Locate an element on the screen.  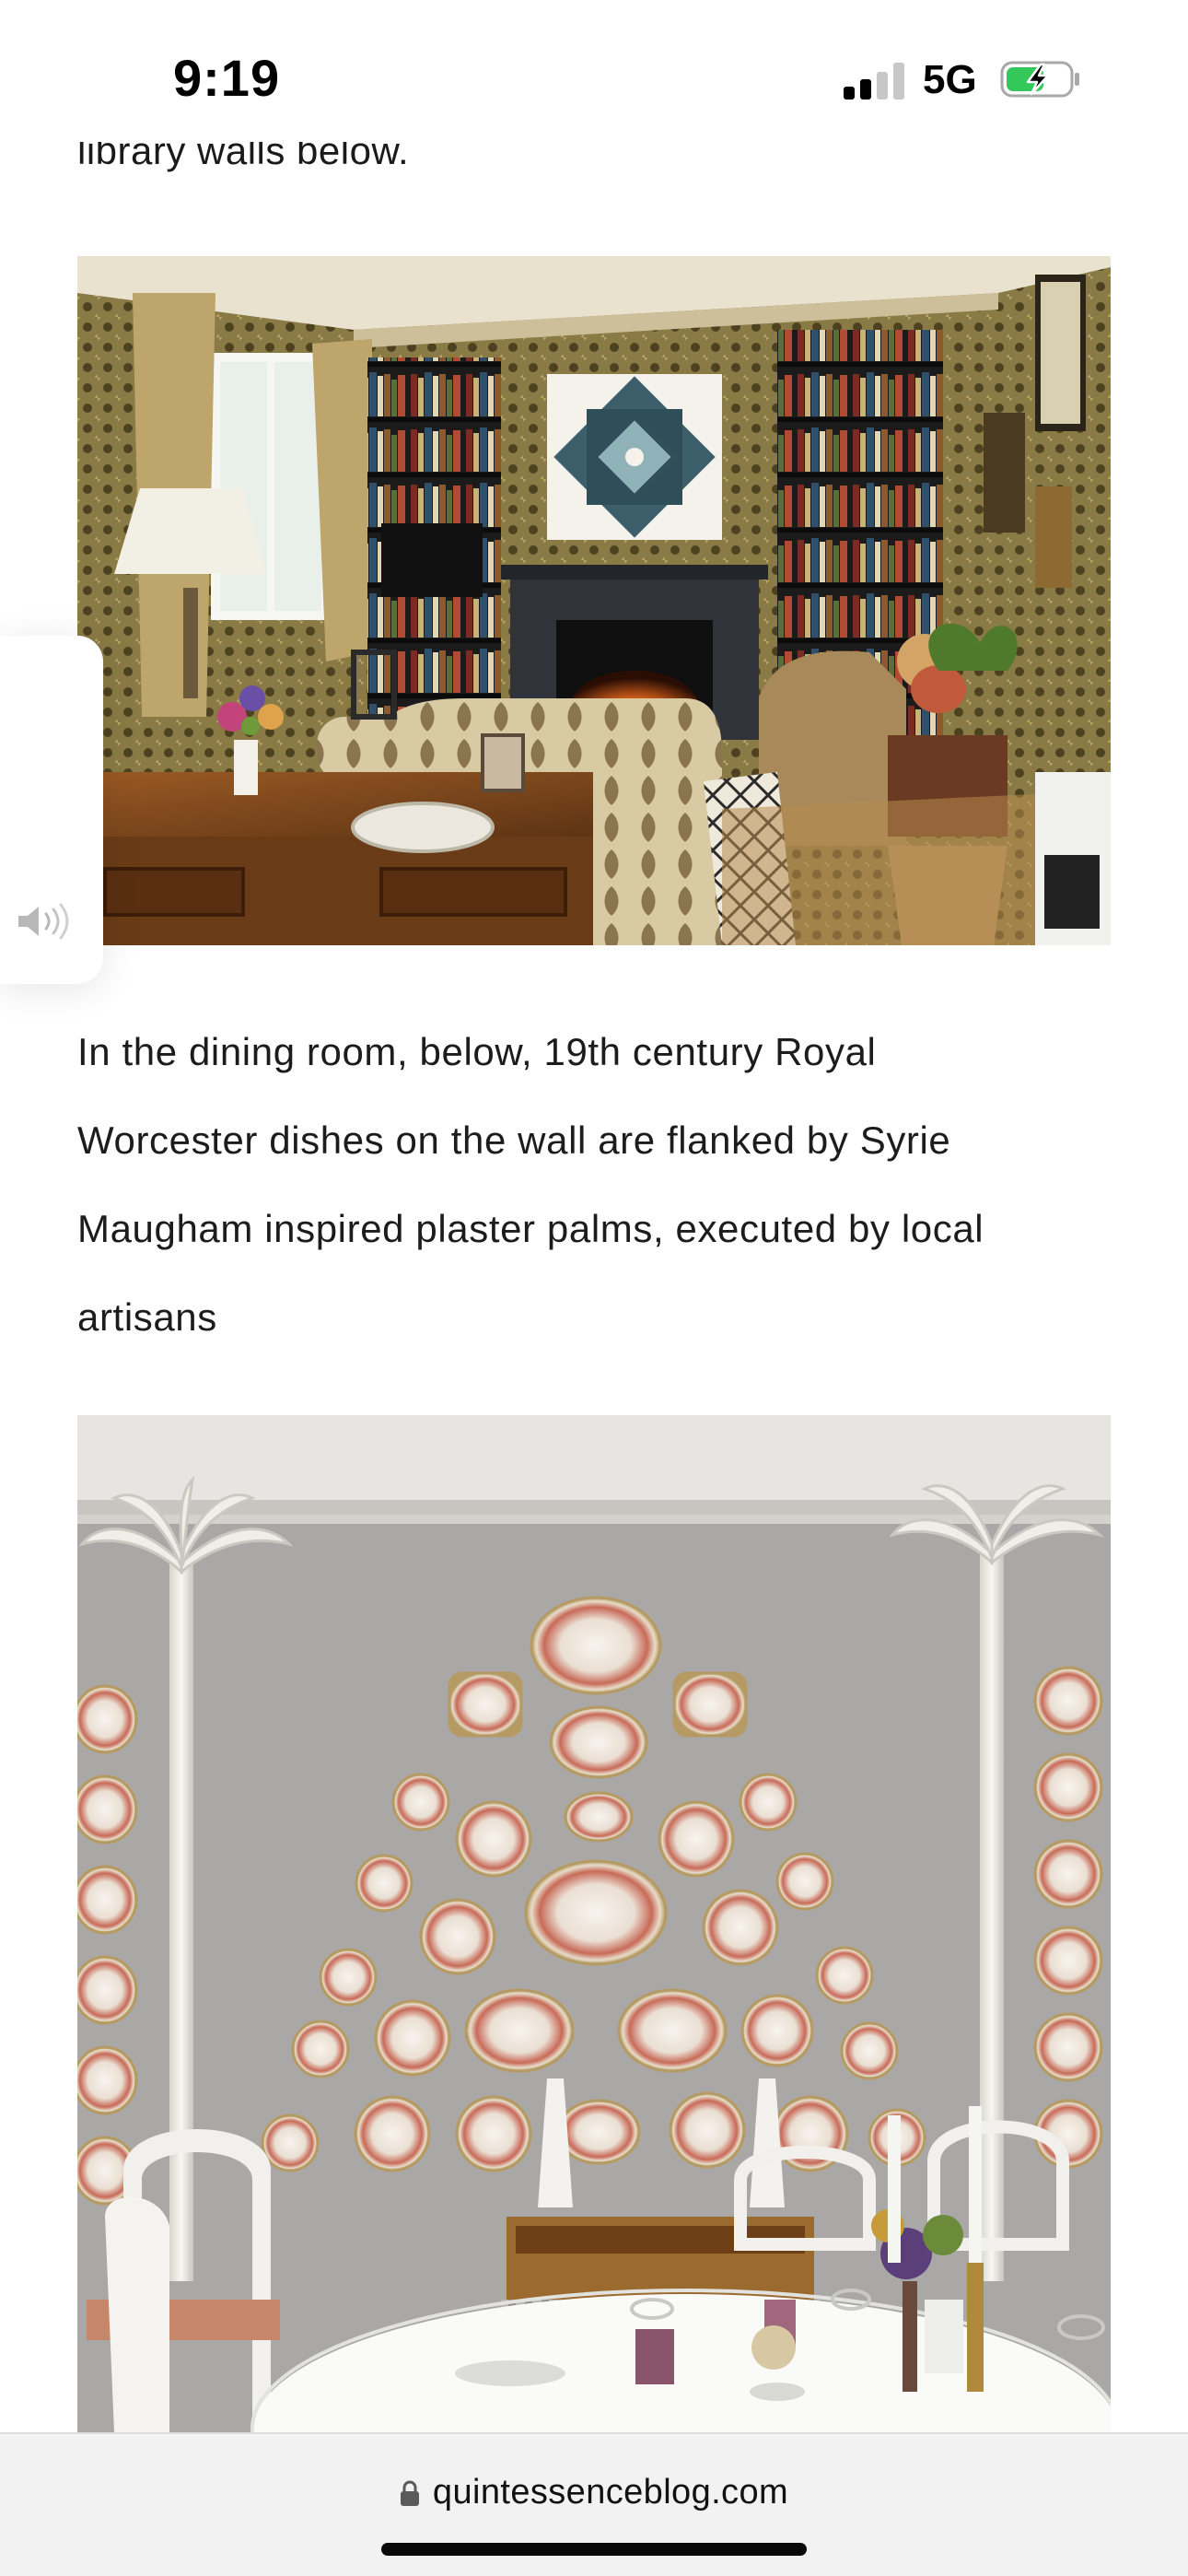
address-field-content: quintessenceblog.com is located at coordinates (594, 2492).